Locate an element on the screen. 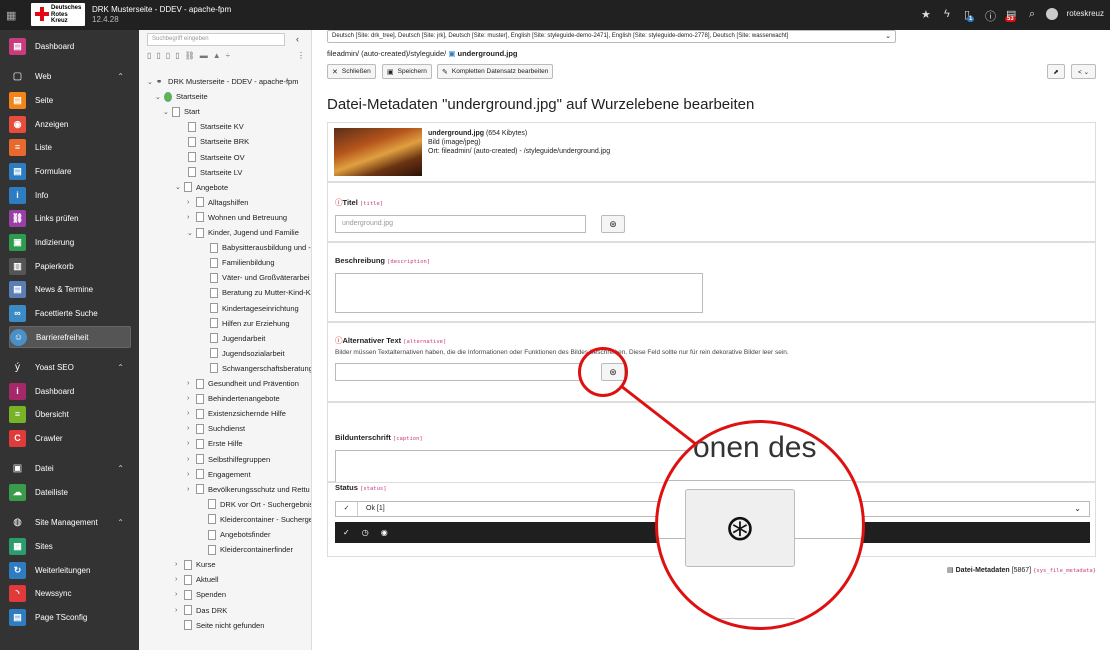  menu-dashboard: ▤ Dashboard is located at coordinates (70, 46).